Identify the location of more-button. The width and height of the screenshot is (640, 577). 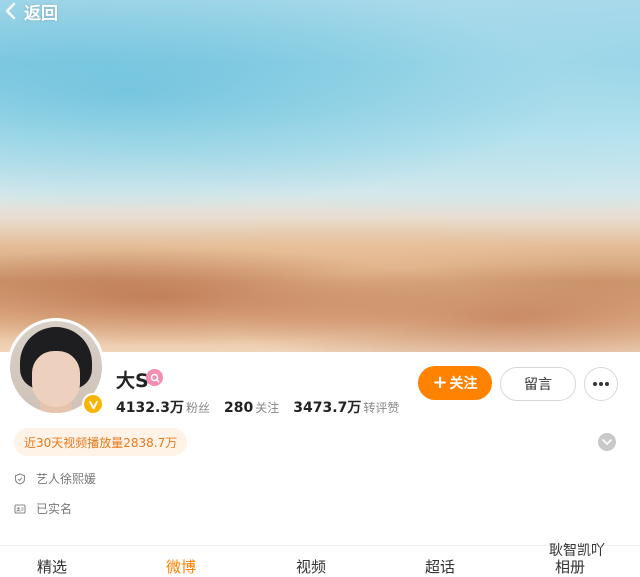
(601, 384).